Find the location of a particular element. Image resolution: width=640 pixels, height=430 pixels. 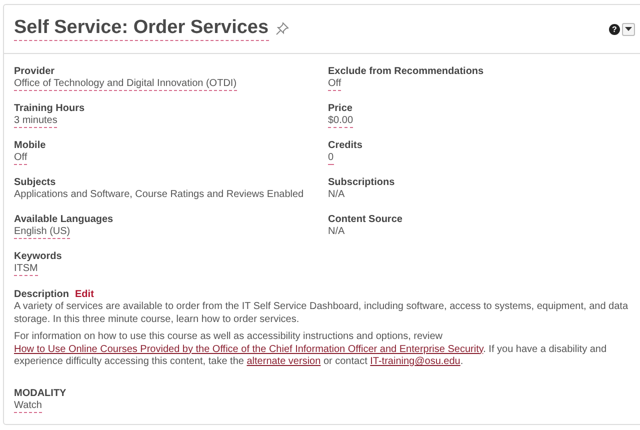

field-value: 3 minutes is located at coordinates (36, 121).